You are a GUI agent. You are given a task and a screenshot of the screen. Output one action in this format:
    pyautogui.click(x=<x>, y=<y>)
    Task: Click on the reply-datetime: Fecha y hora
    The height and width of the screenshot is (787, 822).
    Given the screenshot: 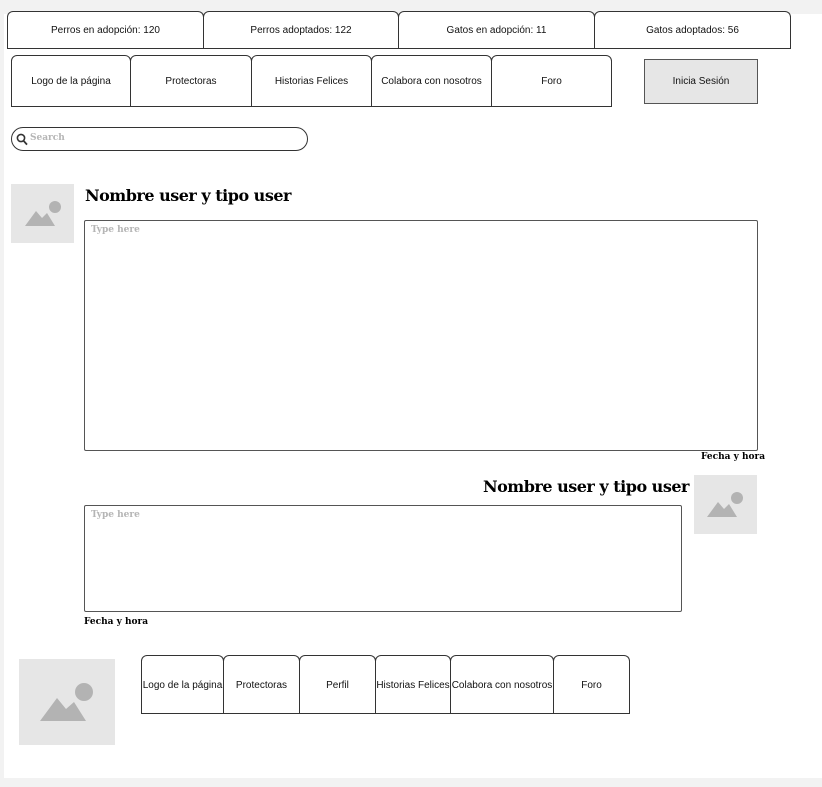 What is the action you would take?
    pyautogui.click(x=116, y=622)
    